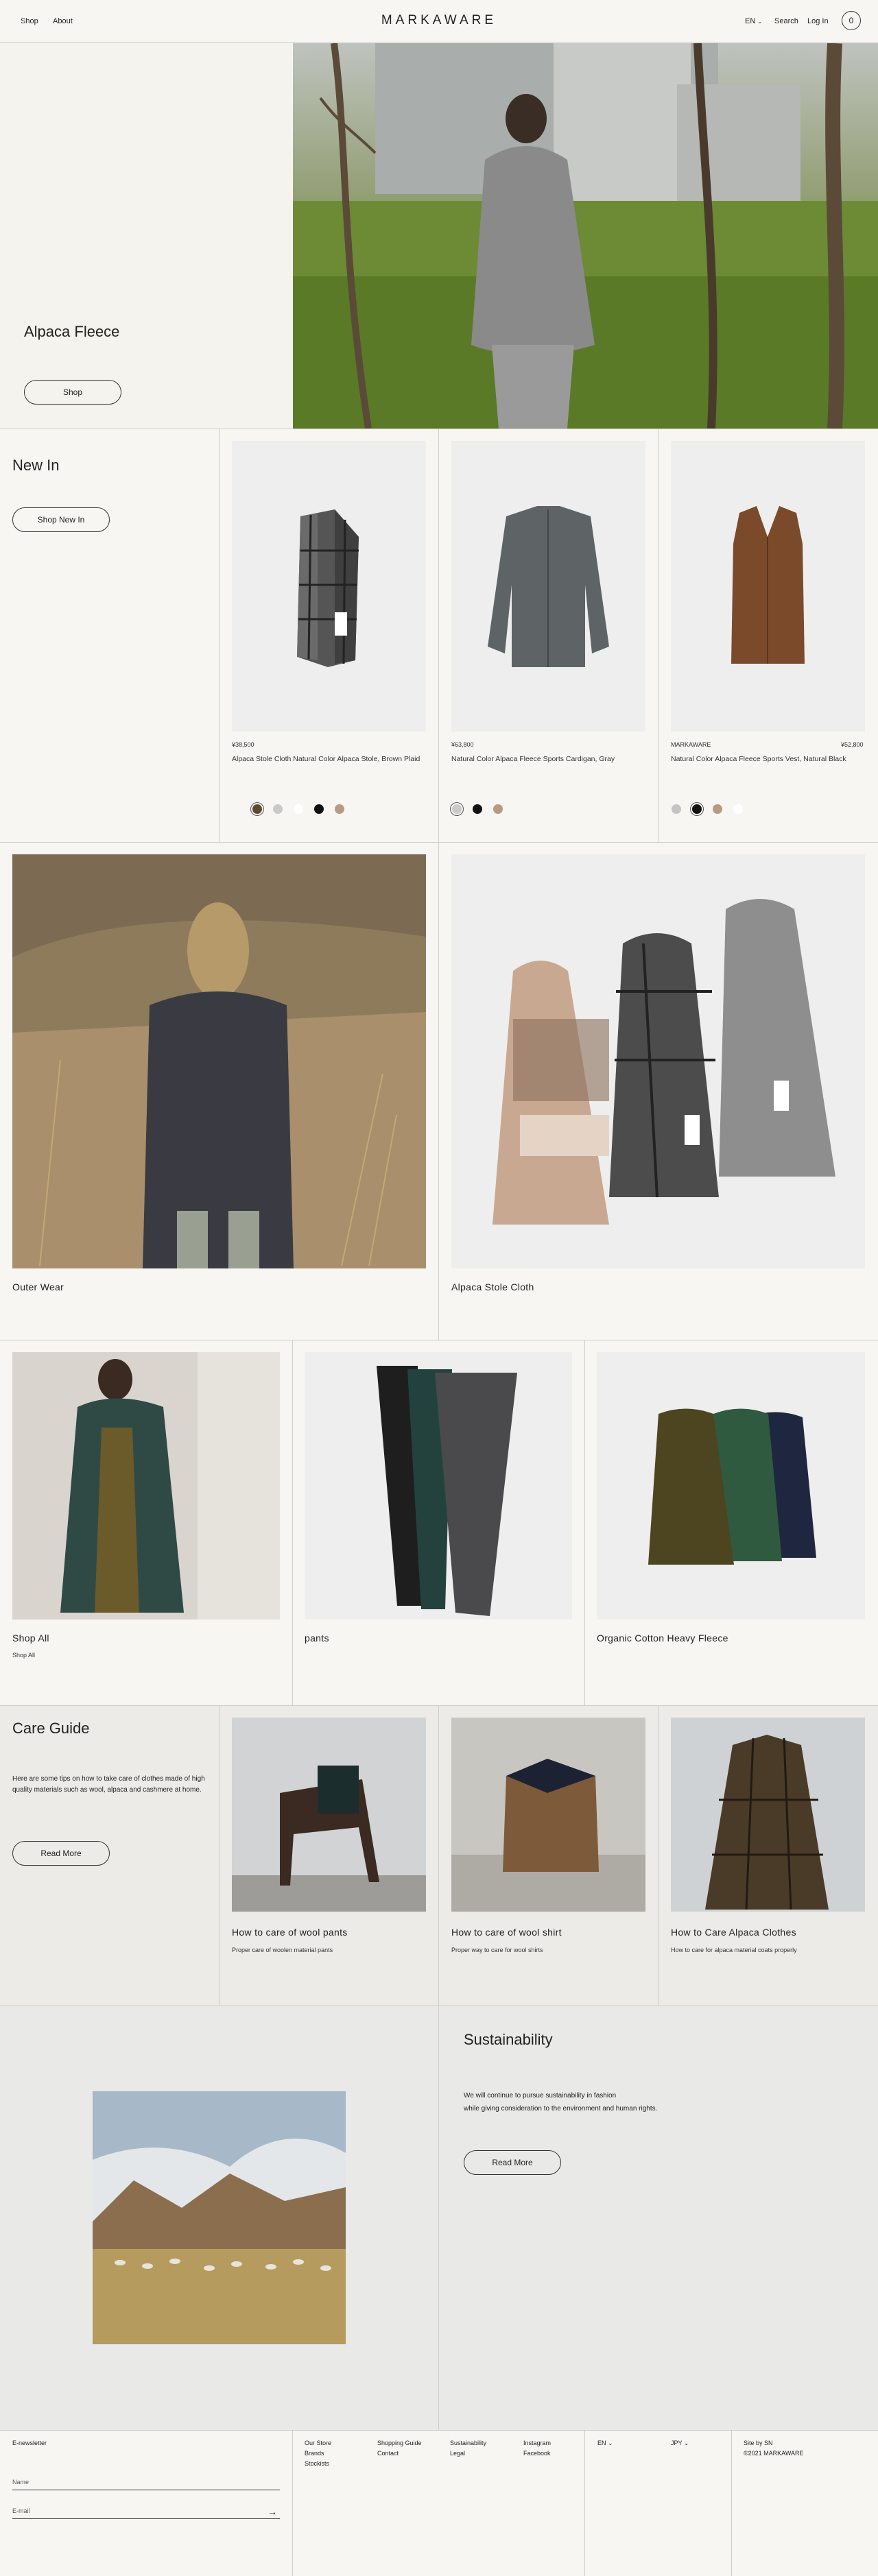 The image size is (878, 2576). I want to click on landscape-illustration, so click(219, 2218).